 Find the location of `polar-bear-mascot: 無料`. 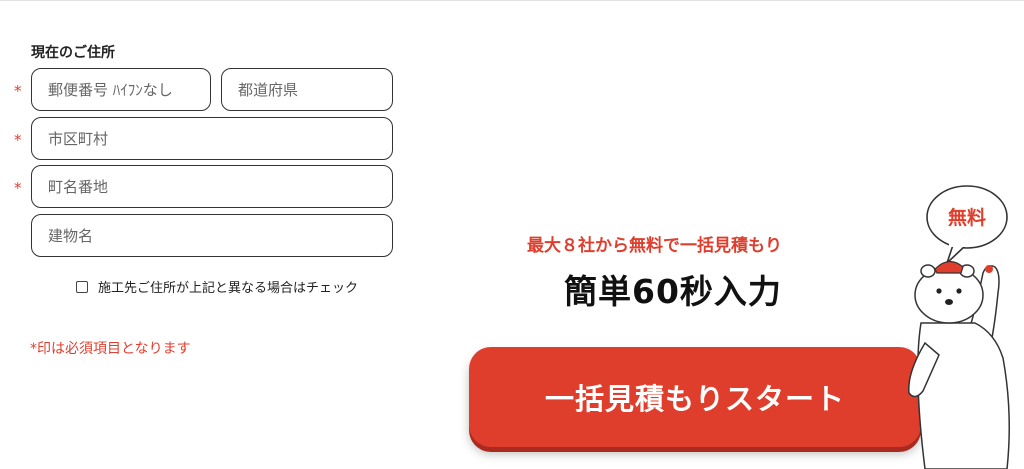

polar-bear-mascot: 無料 is located at coordinates (959, 327).